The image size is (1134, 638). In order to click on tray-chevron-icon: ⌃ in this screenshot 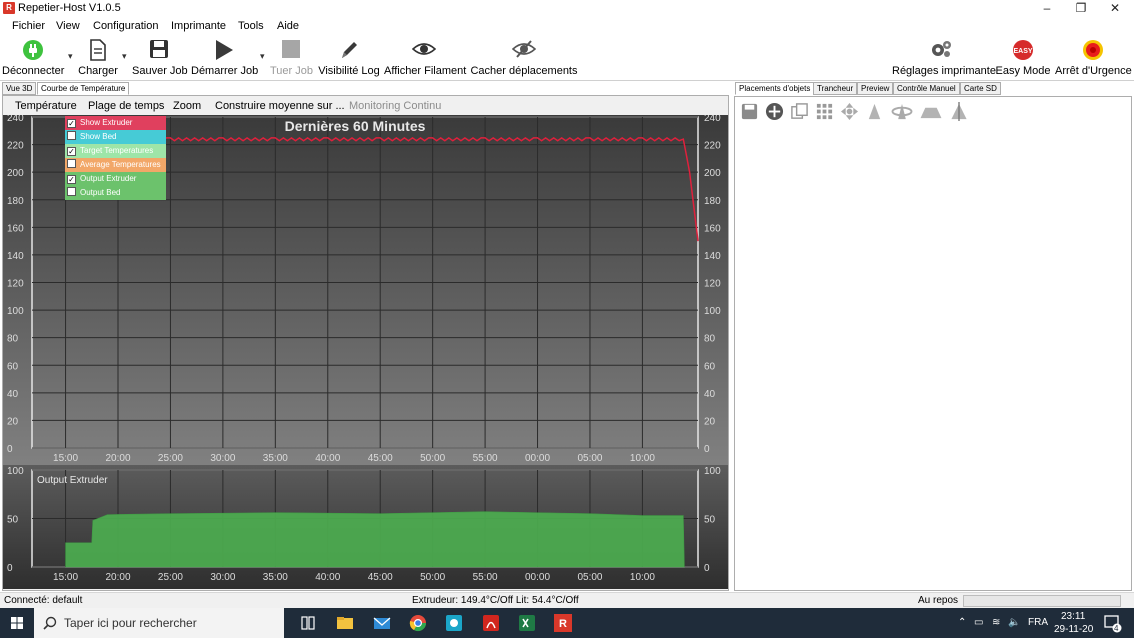, I will do `click(962, 622)`.